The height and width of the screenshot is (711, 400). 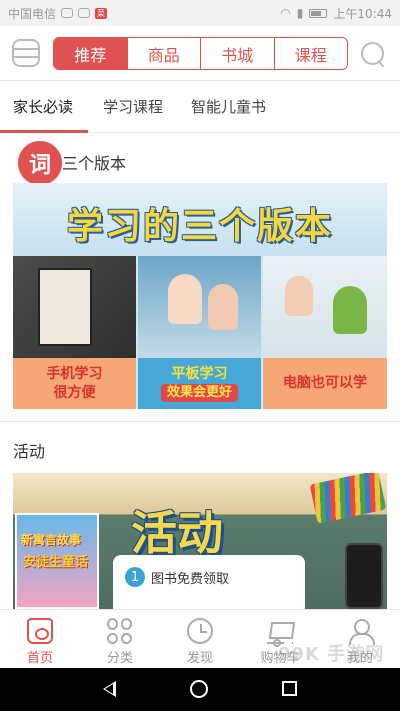 What do you see at coordinates (39, 658) in the screenshot?
I see `tab-home-label: 首页` at bounding box center [39, 658].